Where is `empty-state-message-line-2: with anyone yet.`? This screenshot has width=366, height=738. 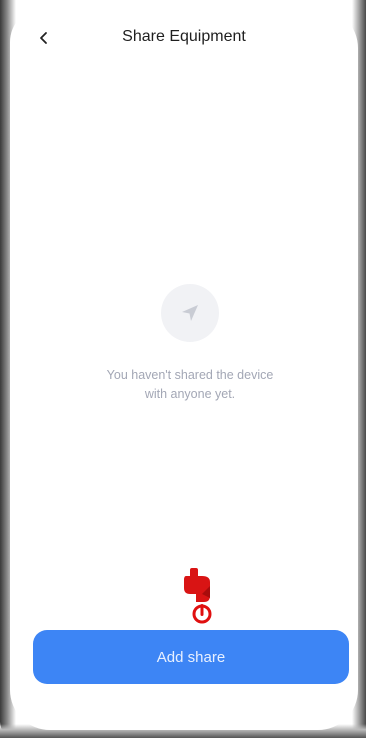 empty-state-message-line-2: with anyone yet. is located at coordinates (190, 394).